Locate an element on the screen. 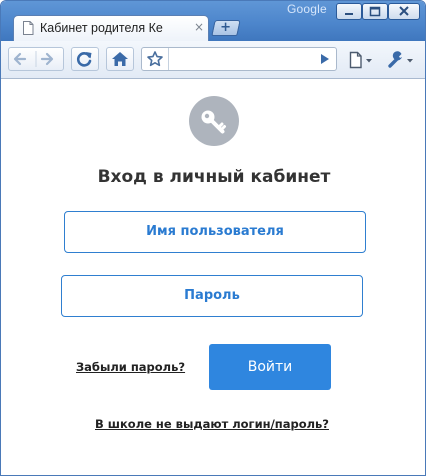 Image resolution: width=426 pixels, height=476 pixels. reload-button is located at coordinates (85, 59).